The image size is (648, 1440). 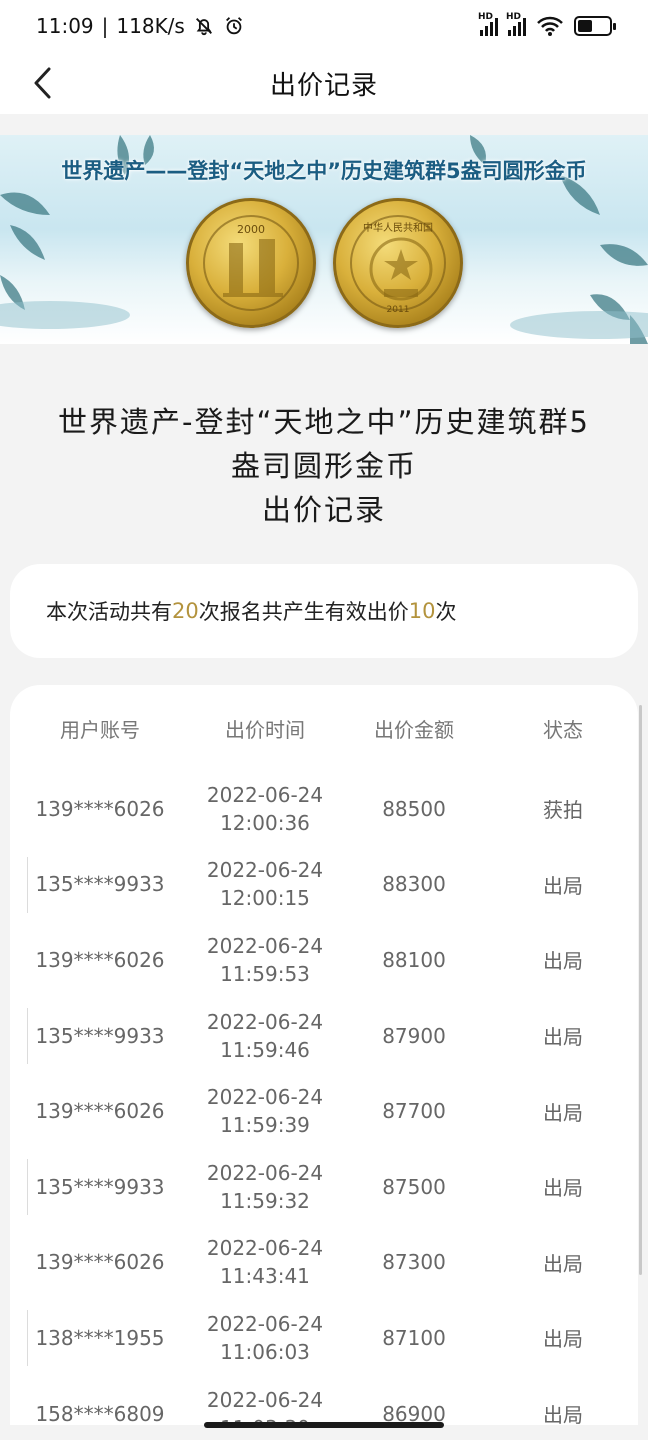 I want to click on bid-clock-time: 12:00:15, so click(x=265, y=898).